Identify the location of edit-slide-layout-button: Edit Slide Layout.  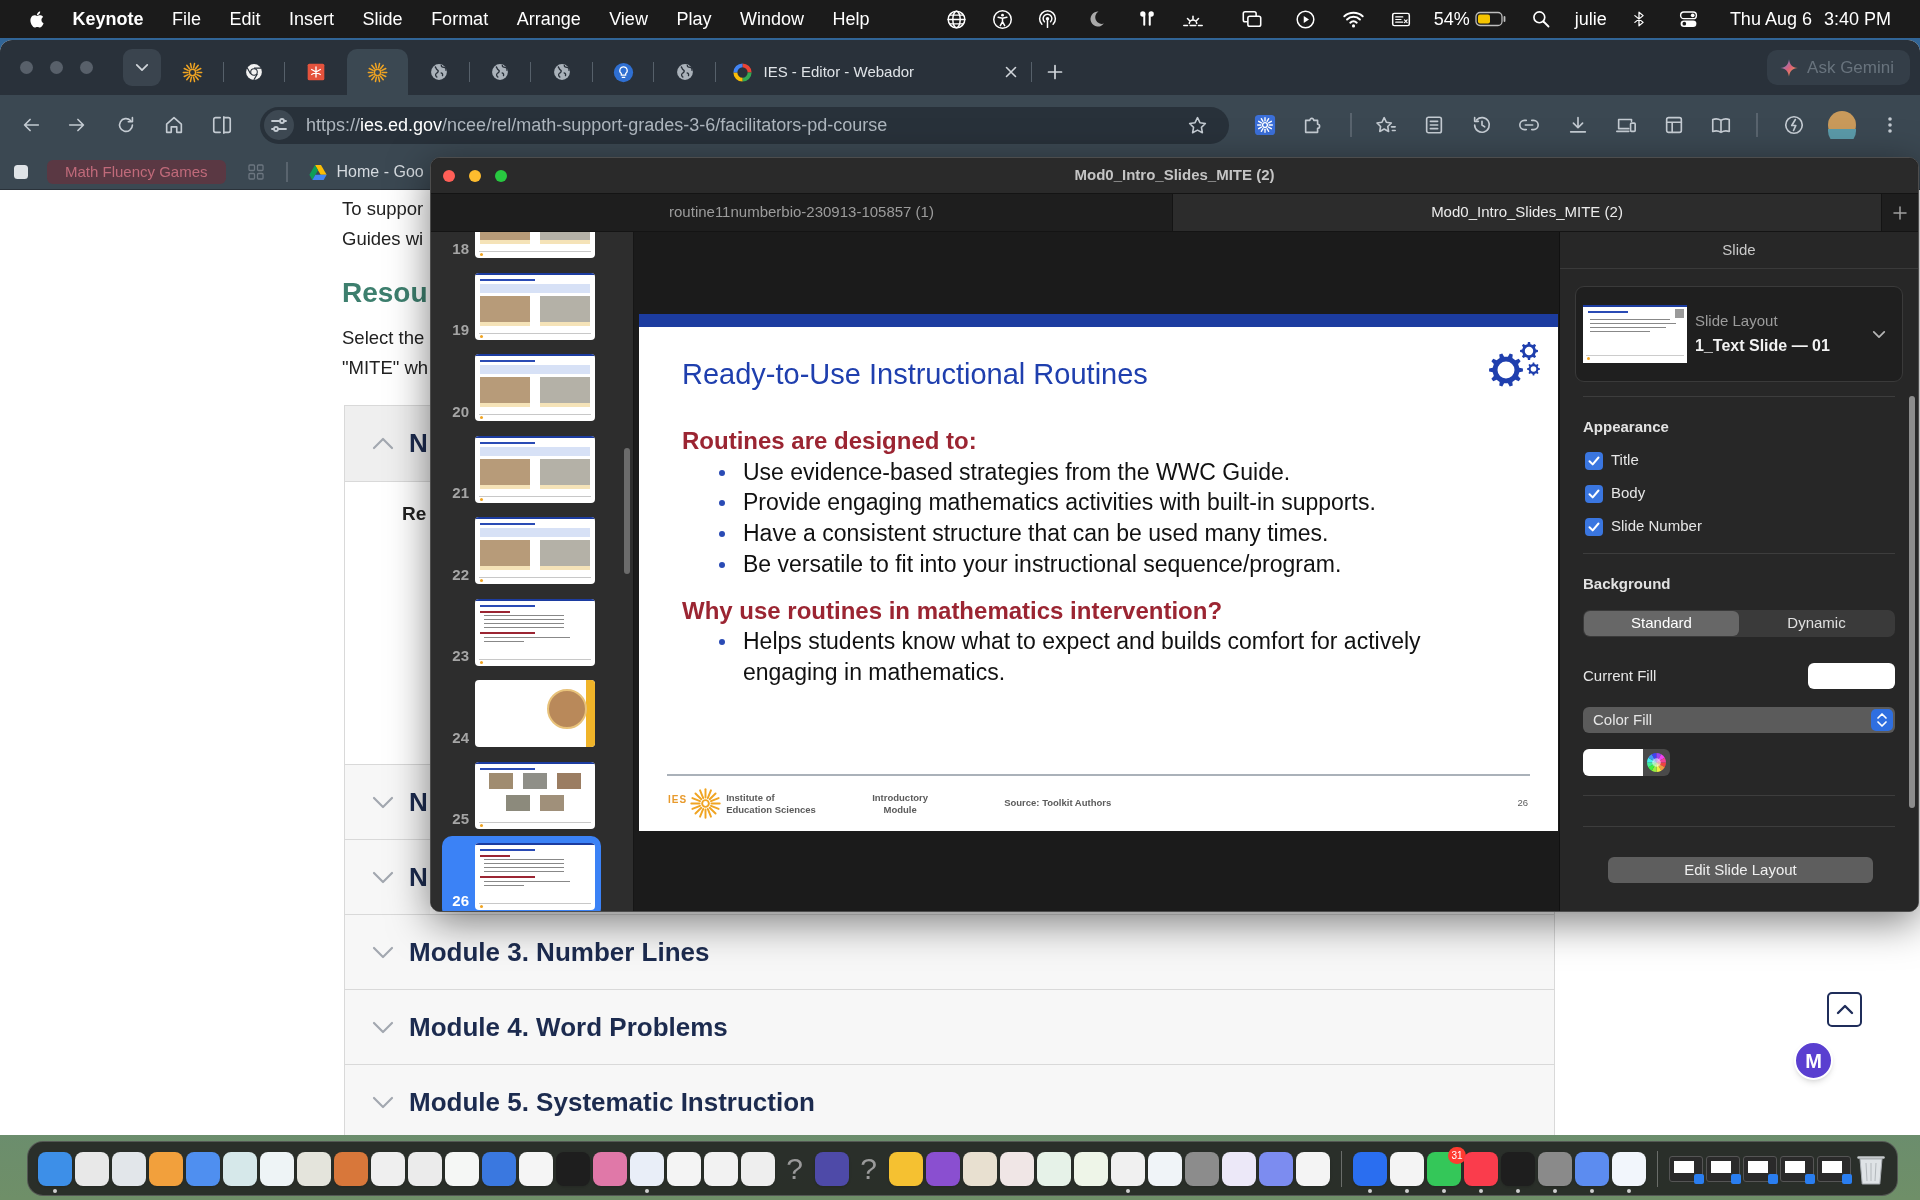
(1740, 870).